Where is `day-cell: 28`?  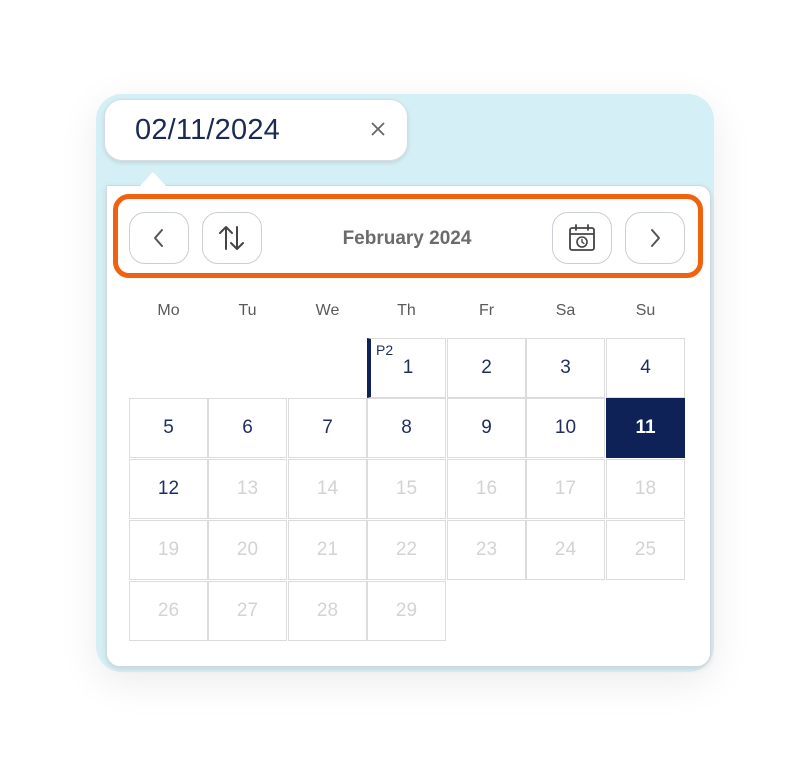 day-cell: 28 is located at coordinates (327, 611).